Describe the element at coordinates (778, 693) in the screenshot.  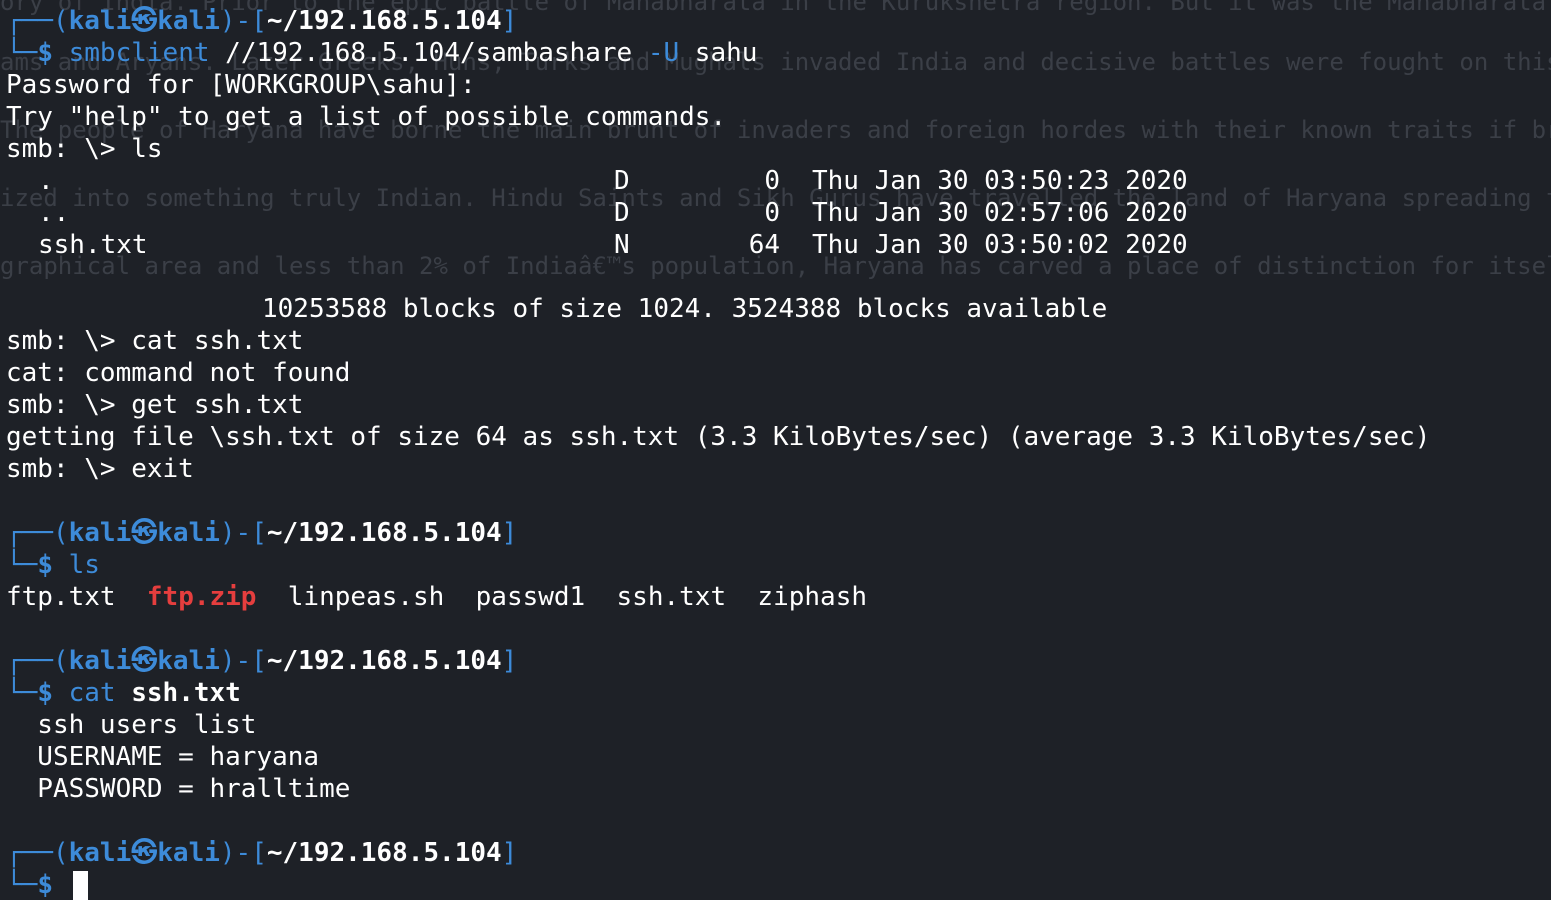
I see `command-line: └─$ cat ssh.txt` at that location.